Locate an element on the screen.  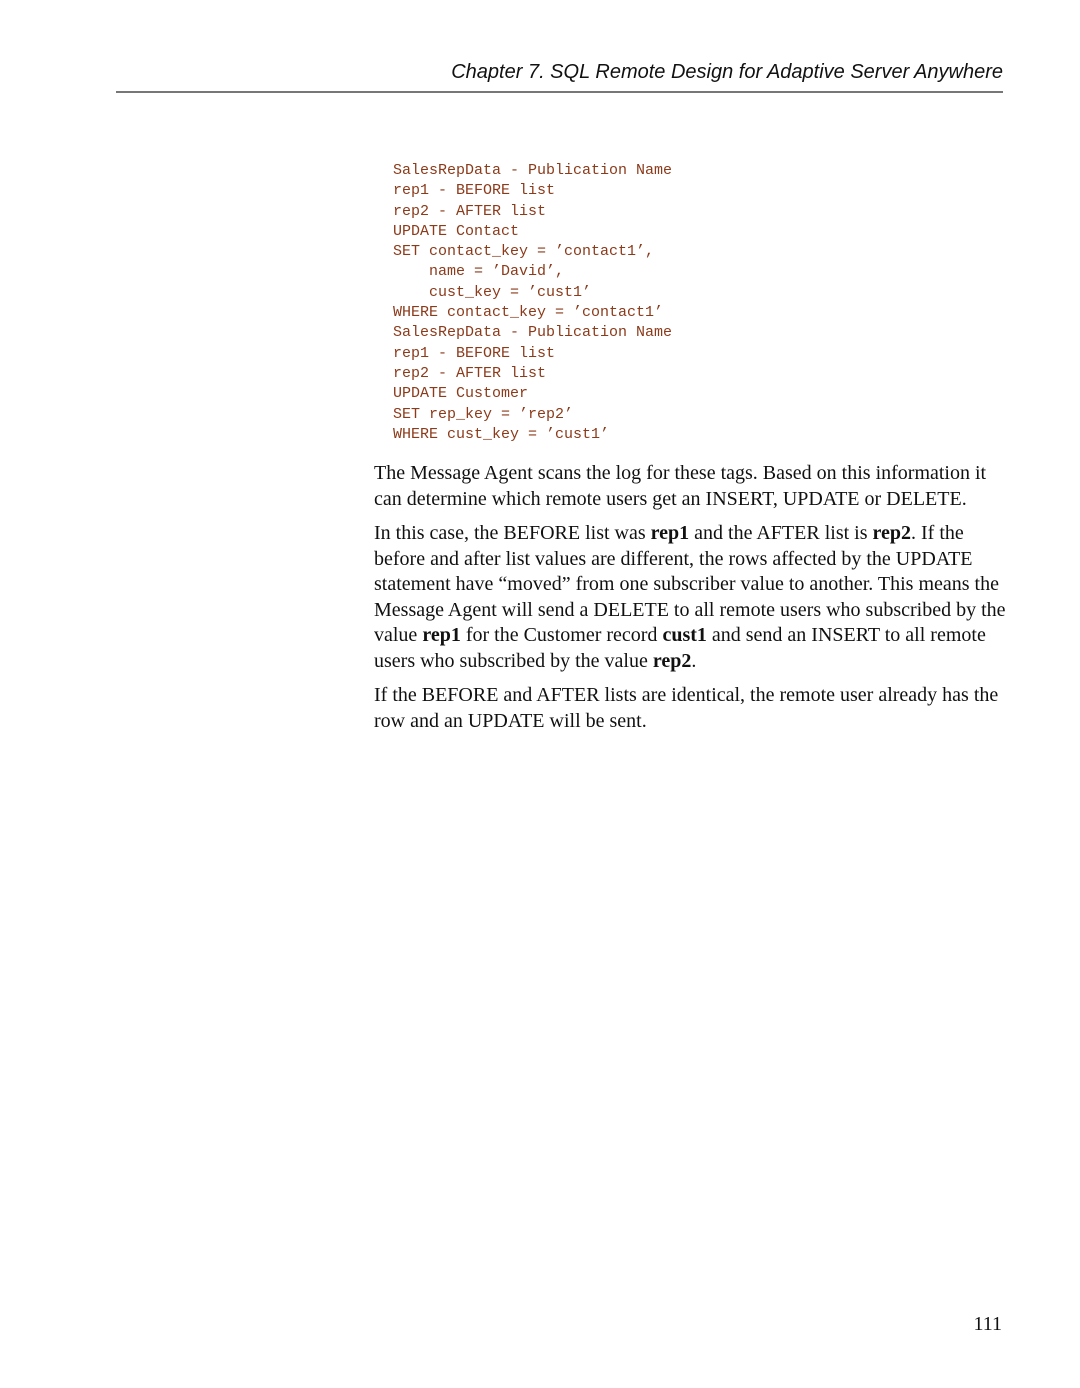
code-line: WHERE cust_key = ’cust1’ is located at coordinates (501, 434).